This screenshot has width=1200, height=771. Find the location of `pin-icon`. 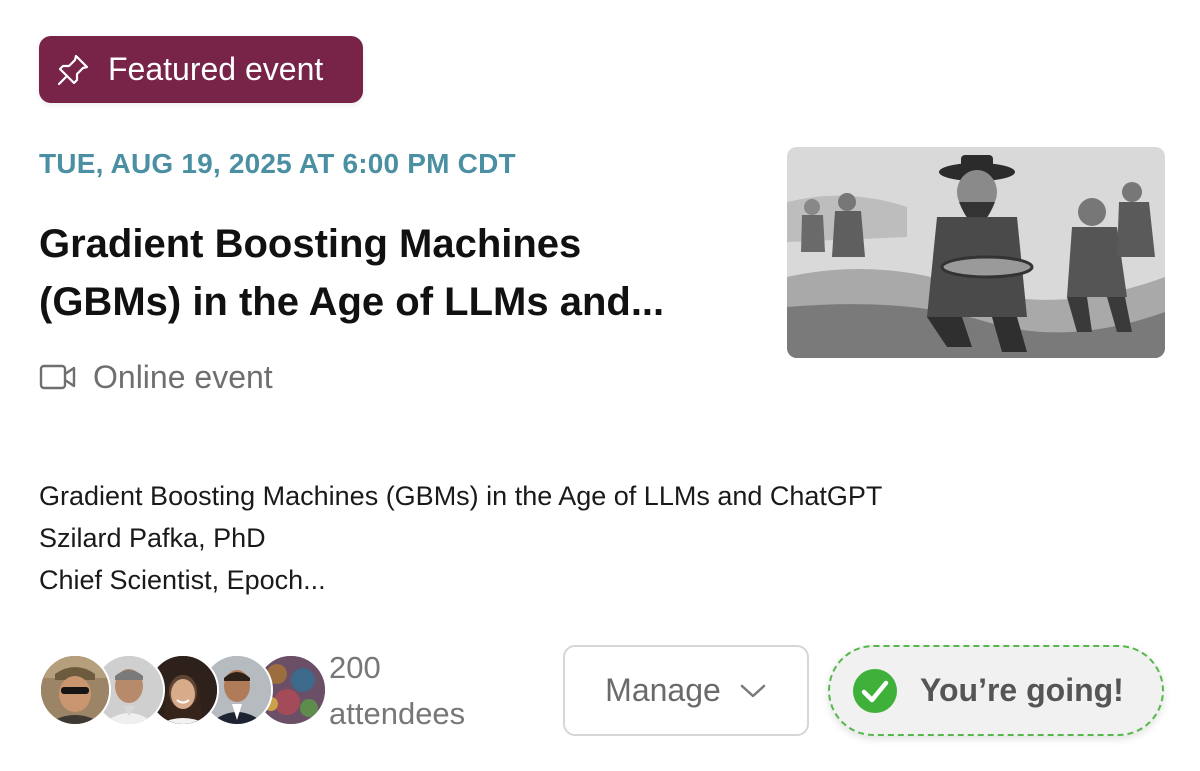

pin-icon is located at coordinates (73, 70).